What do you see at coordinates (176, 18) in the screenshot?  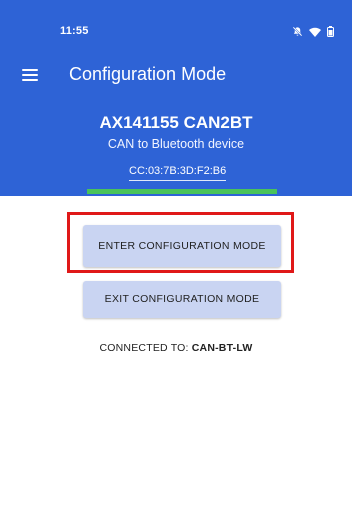 I see `status-bar: 11:55` at bounding box center [176, 18].